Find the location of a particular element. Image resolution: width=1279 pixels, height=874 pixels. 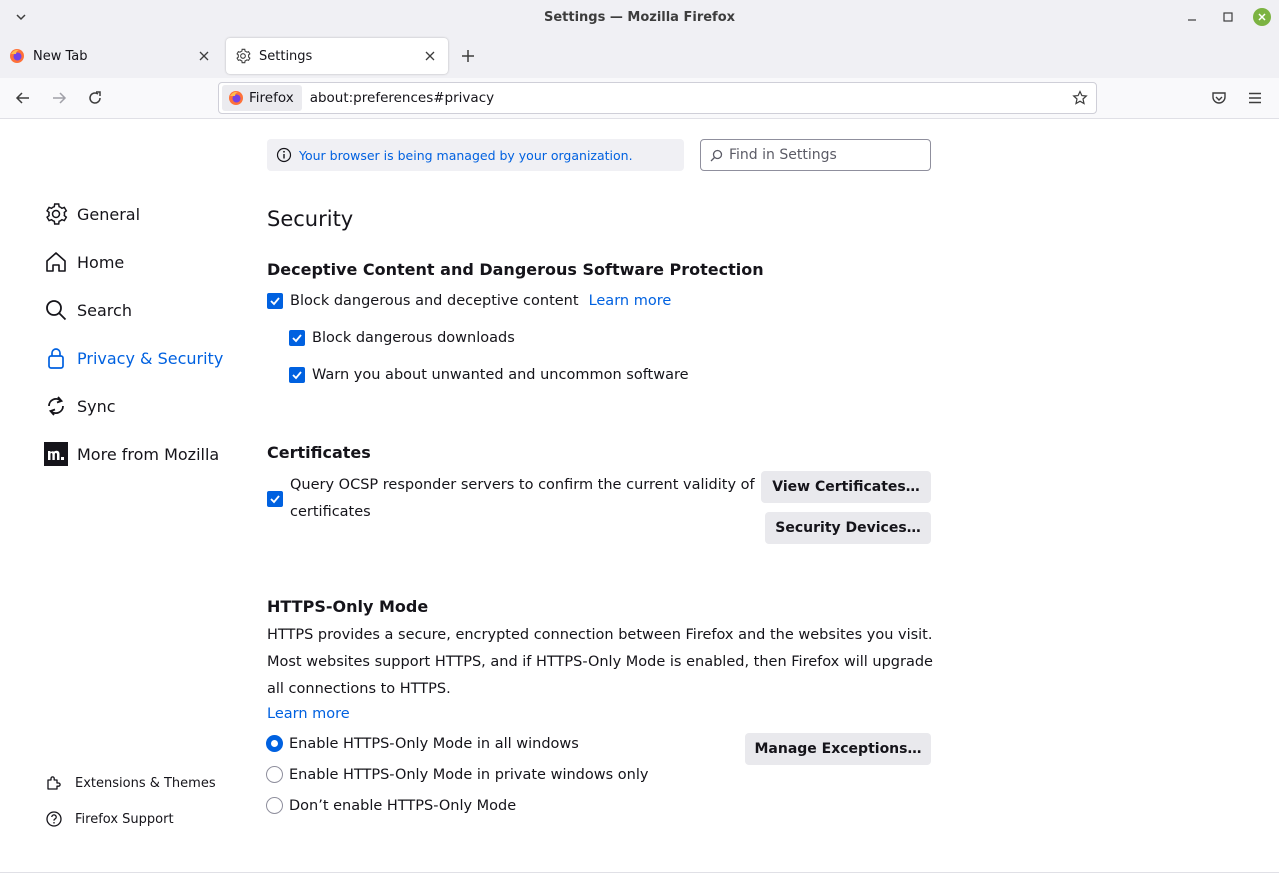

sidebar-item-label: Search is located at coordinates (104, 310).